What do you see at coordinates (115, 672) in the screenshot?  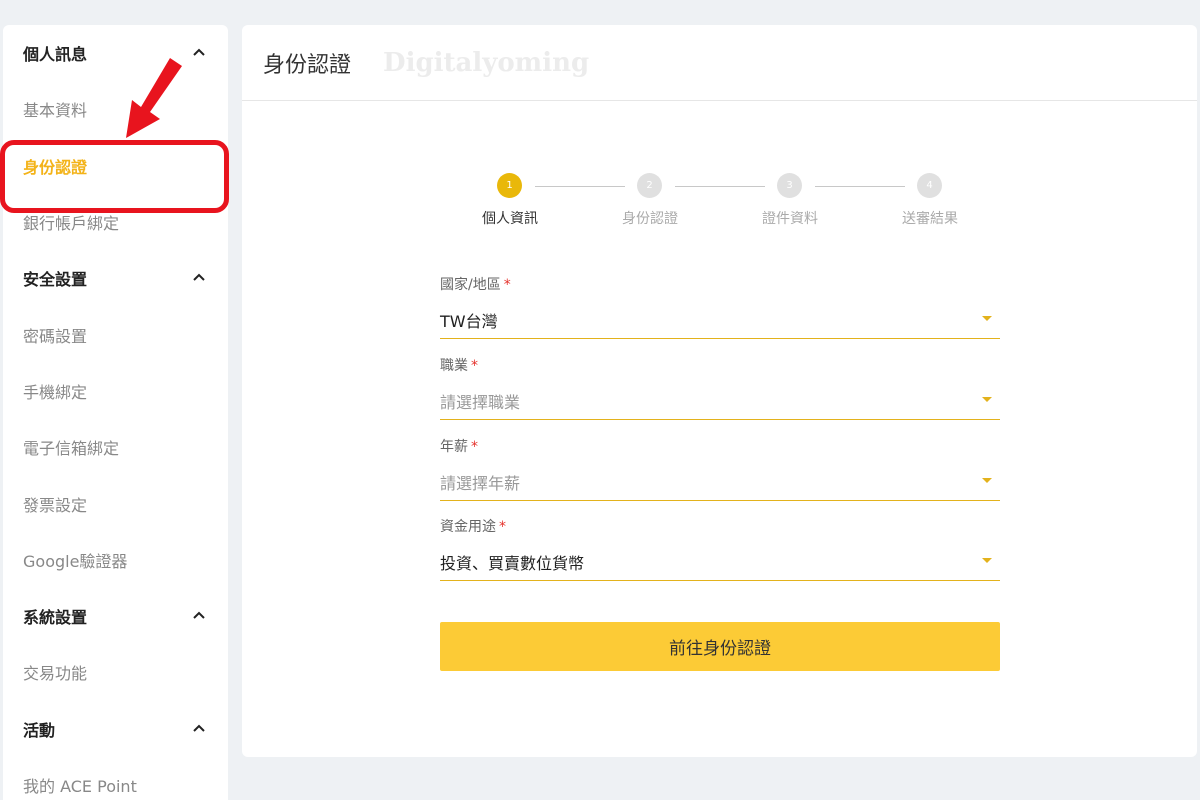 I see `sidebar-item-trading: 交易功能` at bounding box center [115, 672].